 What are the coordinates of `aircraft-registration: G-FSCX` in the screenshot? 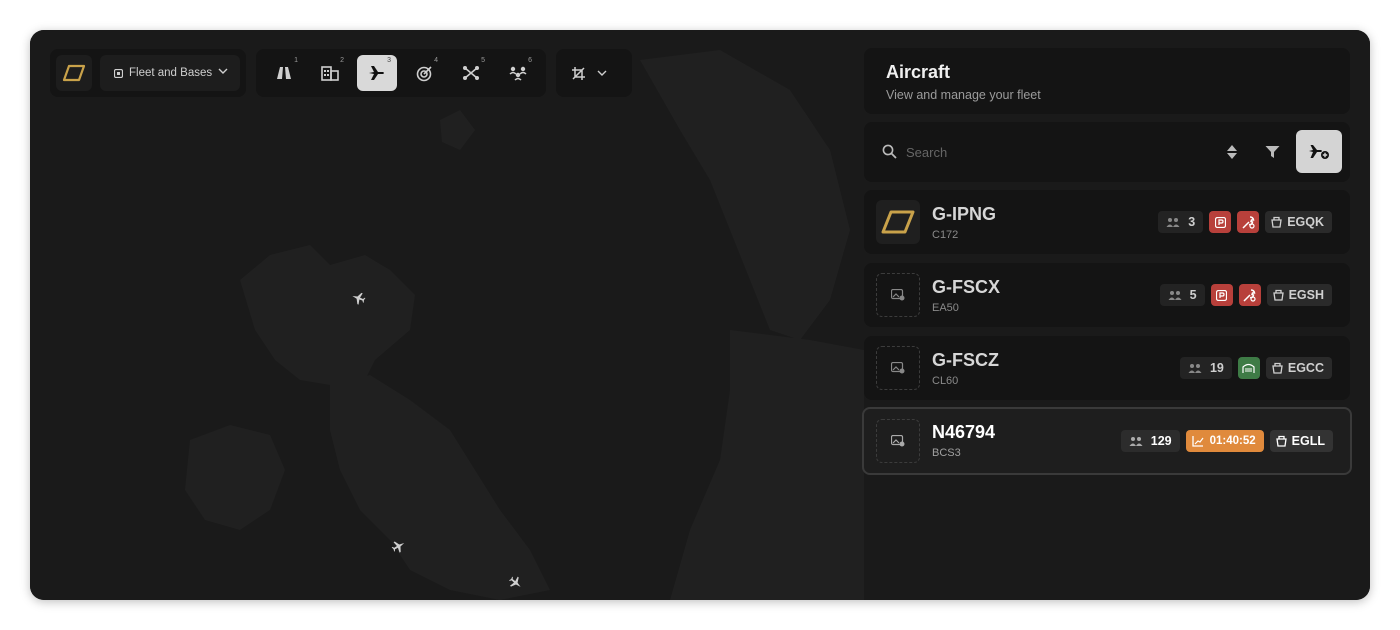 It's located at (966, 287).